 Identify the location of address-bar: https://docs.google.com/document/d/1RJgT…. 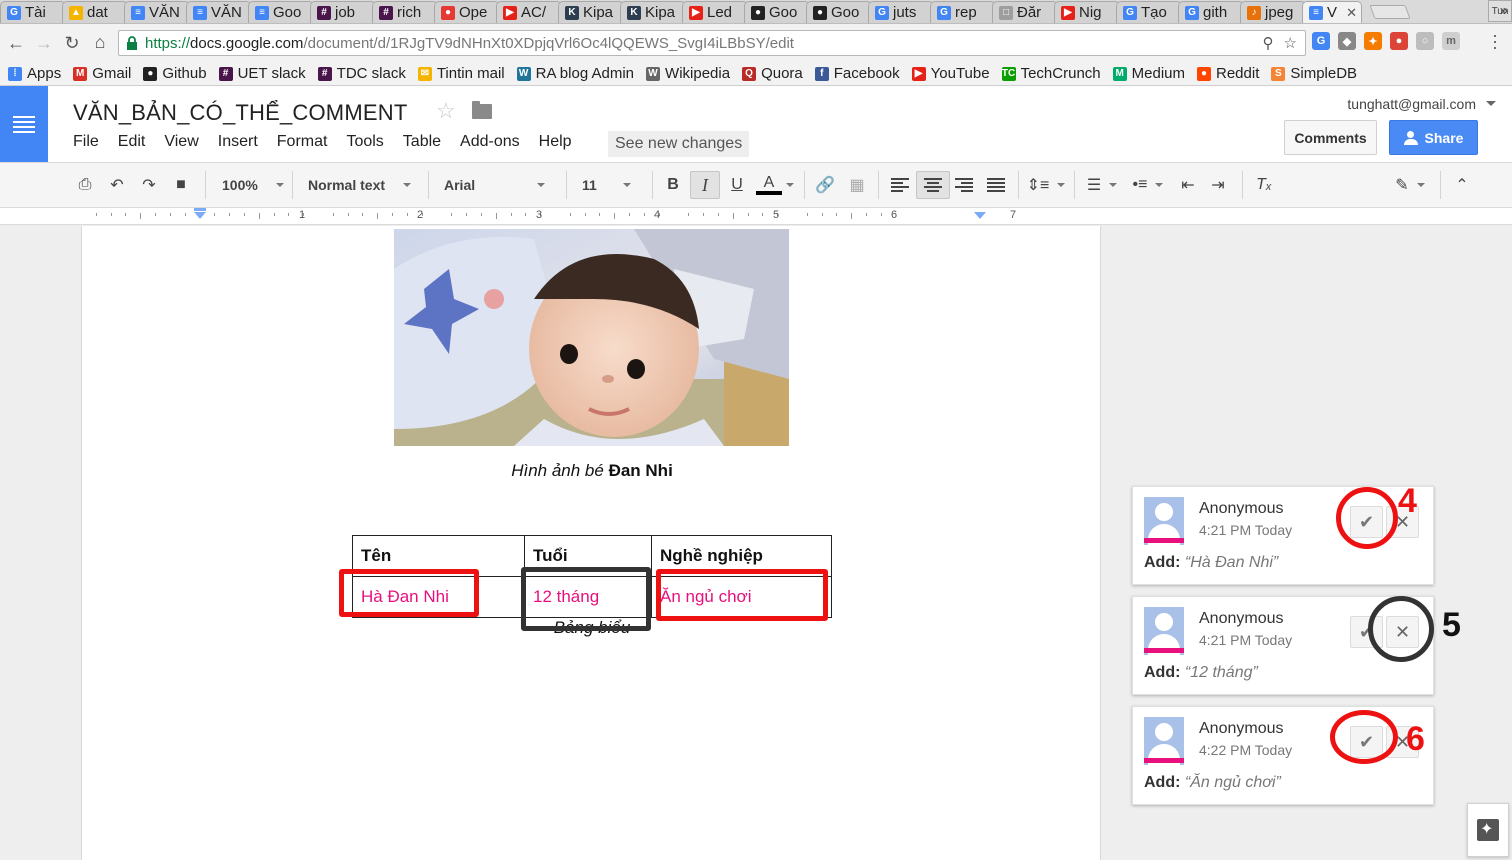
(712, 43).